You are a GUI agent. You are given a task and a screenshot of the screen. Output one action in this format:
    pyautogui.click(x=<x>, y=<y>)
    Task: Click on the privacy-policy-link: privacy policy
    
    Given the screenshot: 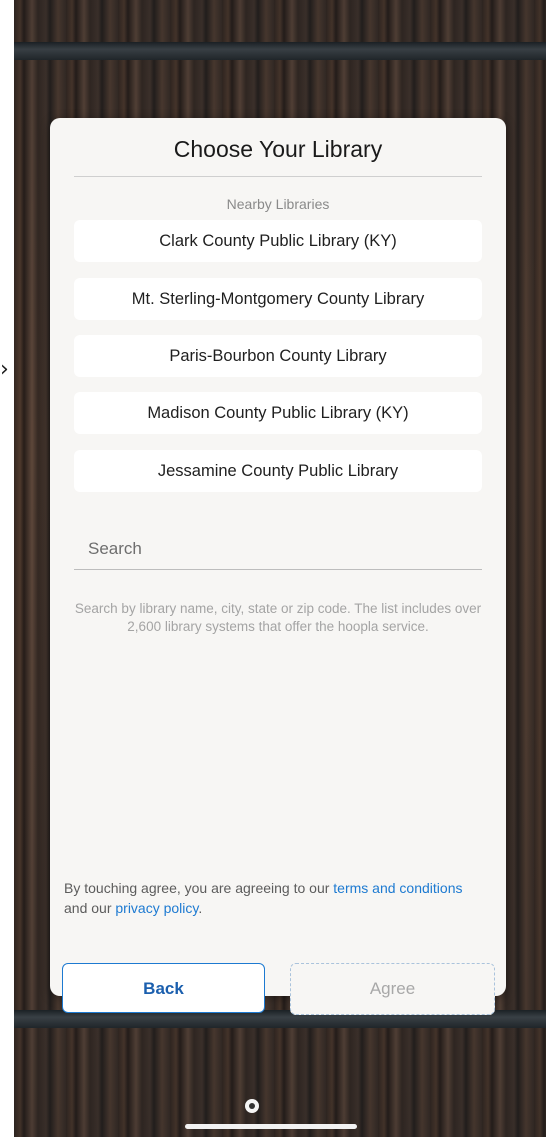 What is the action you would take?
    pyautogui.click(x=156, y=908)
    